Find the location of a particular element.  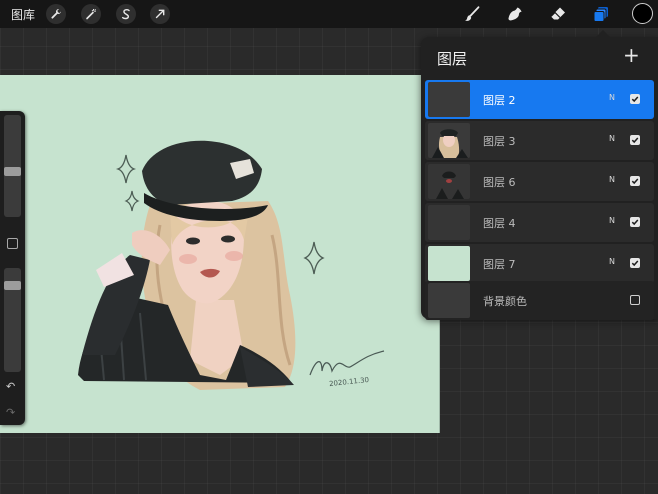

color-picker-swatch is located at coordinates (642, 13).